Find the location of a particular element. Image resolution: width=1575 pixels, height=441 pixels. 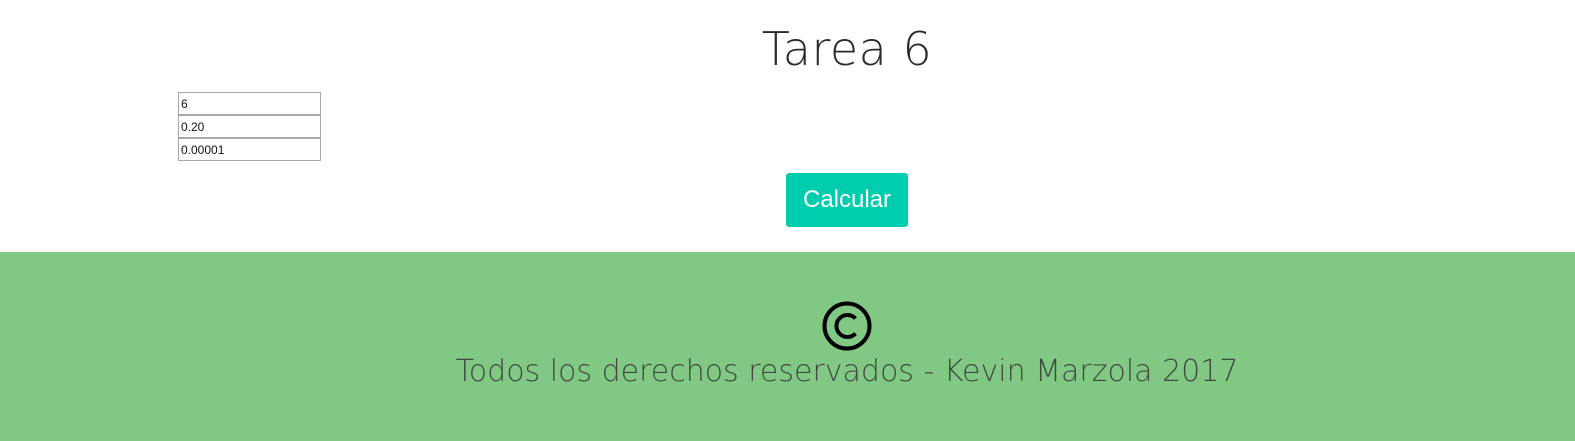

input-group is located at coordinates (249, 126).